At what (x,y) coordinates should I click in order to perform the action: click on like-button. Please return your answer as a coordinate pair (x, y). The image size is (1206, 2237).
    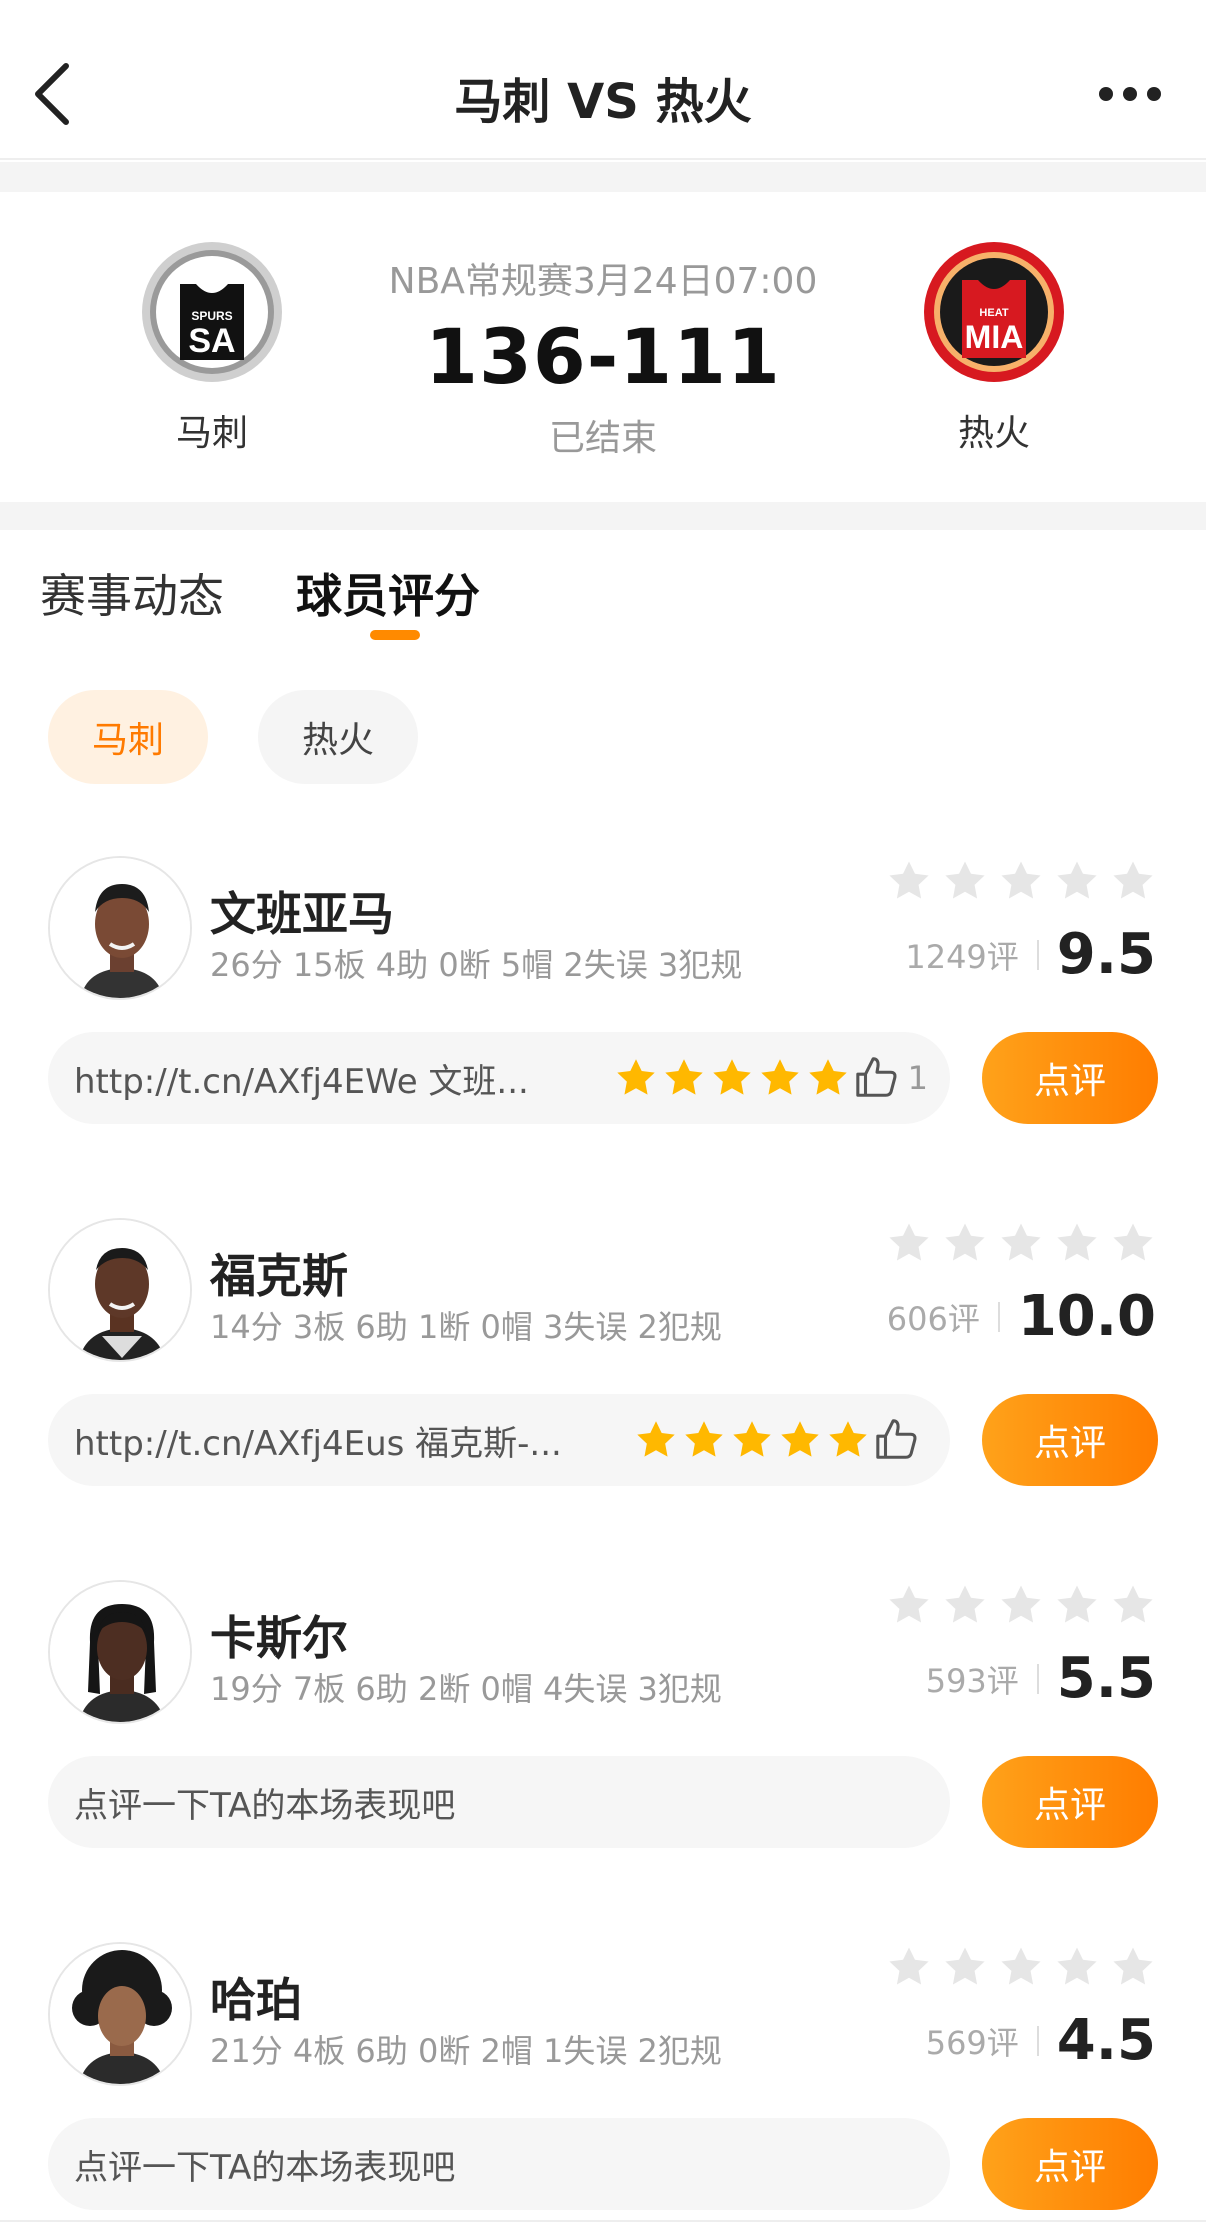
    Looking at the image, I should click on (901, 1440).